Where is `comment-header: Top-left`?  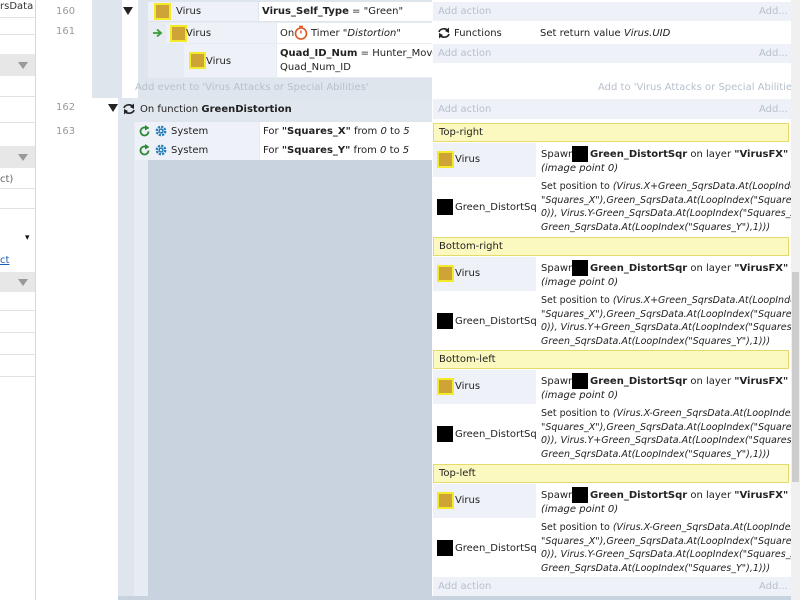
comment-header: Top-left is located at coordinates (611, 473).